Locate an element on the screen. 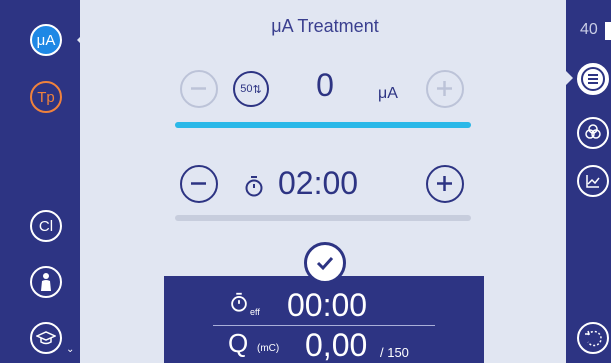 The height and width of the screenshot is (363, 611). charge-label: Q is located at coordinates (238, 343).